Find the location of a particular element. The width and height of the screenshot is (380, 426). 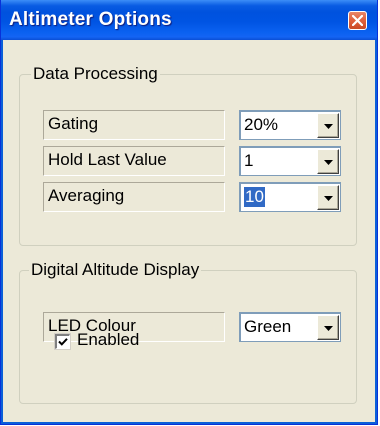

close-icon is located at coordinates (357, 20).